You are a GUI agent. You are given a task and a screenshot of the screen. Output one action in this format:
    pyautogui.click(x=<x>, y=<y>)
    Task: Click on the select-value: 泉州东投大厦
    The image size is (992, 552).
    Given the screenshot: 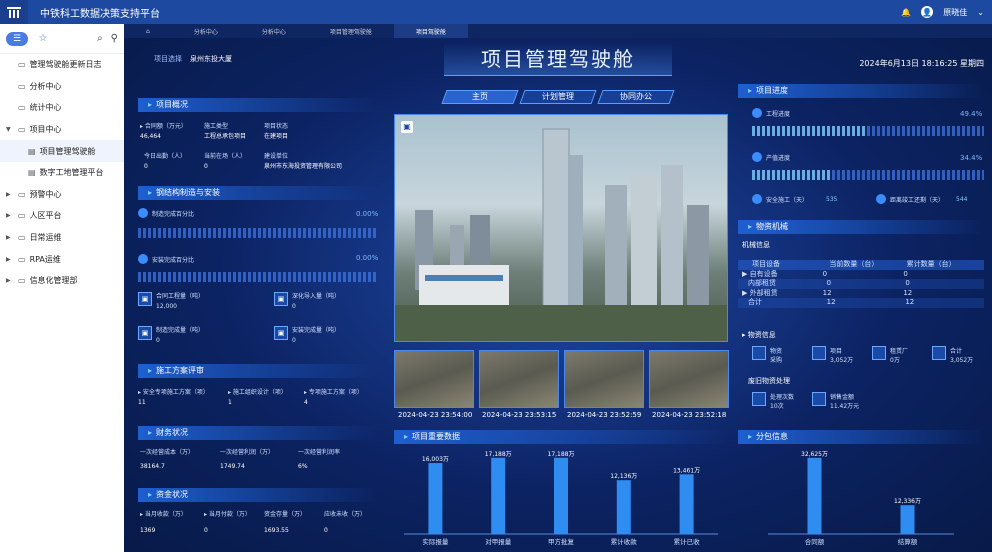 What is the action you would take?
    pyautogui.click(x=211, y=59)
    